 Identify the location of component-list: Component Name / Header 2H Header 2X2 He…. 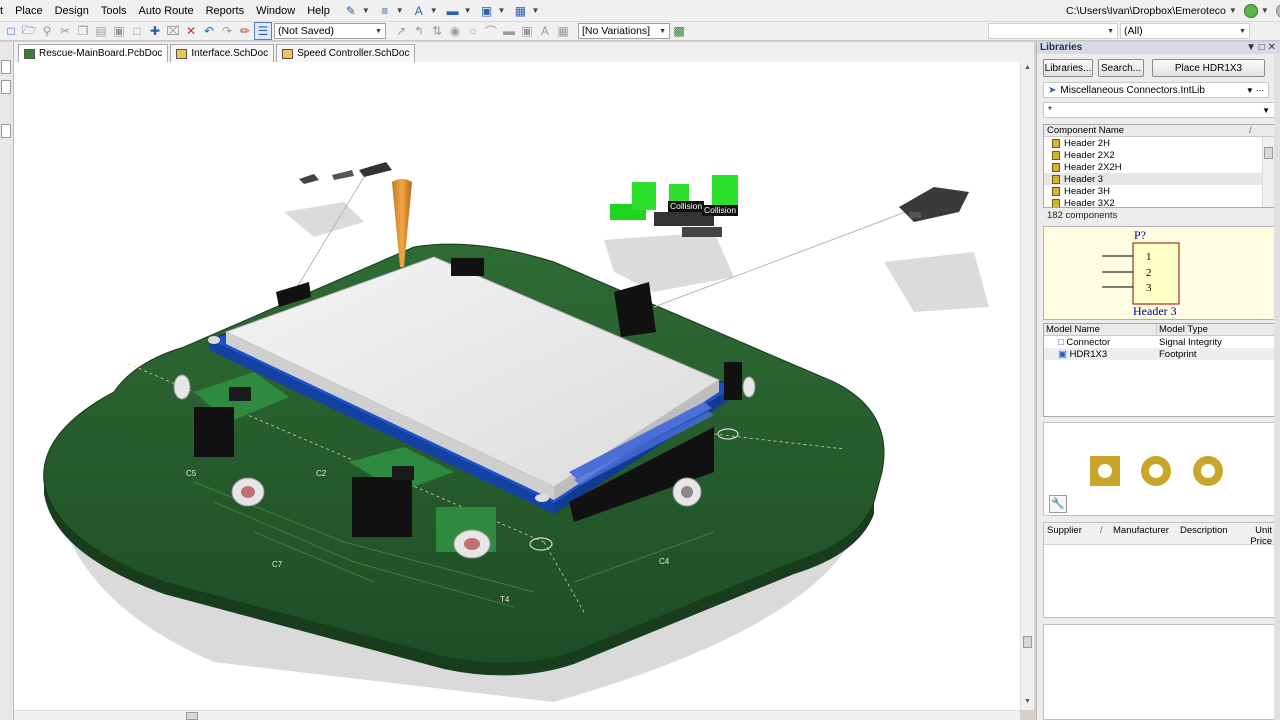
(1159, 166).